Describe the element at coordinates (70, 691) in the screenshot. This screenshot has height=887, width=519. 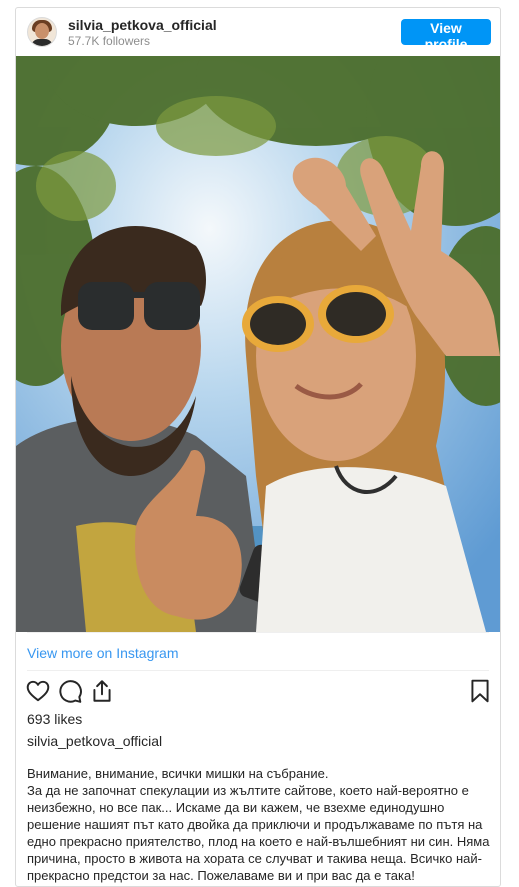
I see `comment-icon` at that location.